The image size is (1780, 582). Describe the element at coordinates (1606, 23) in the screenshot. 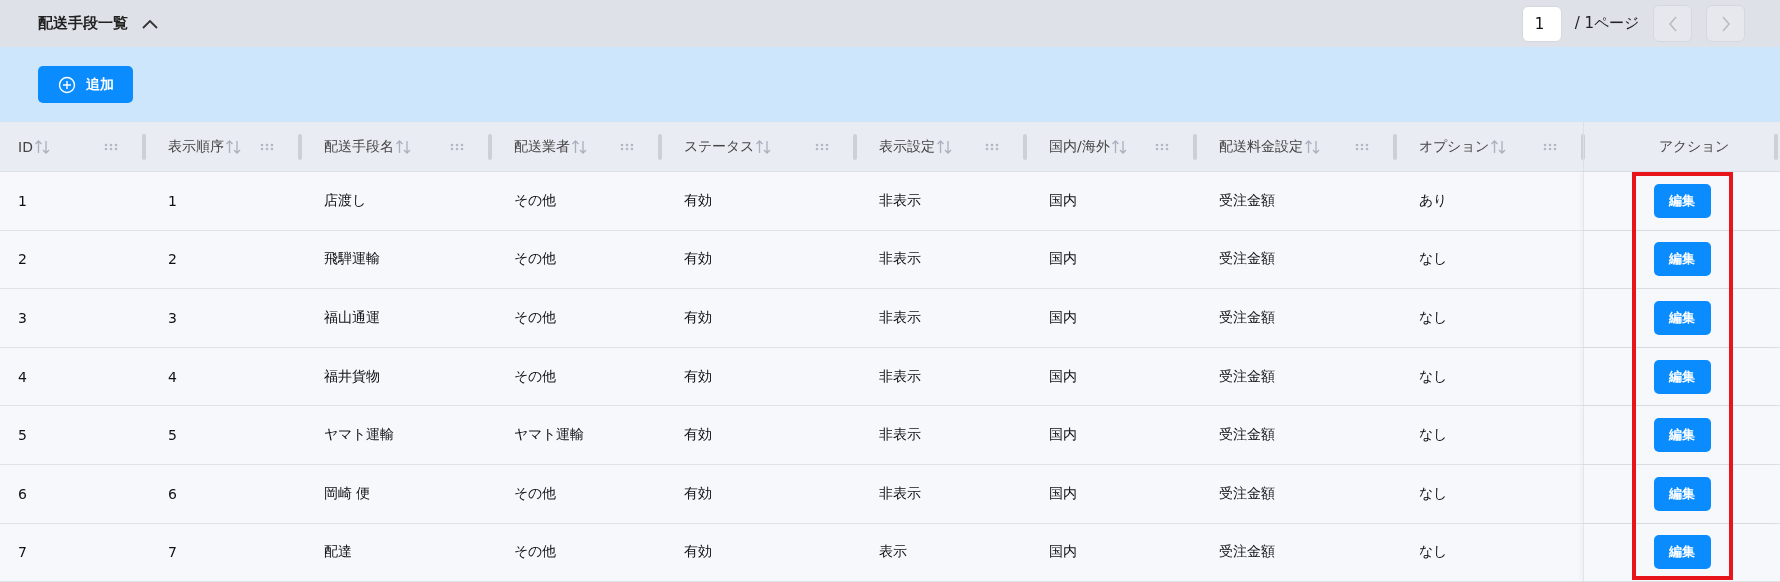

I see `page-total: / 1ページ` at that location.